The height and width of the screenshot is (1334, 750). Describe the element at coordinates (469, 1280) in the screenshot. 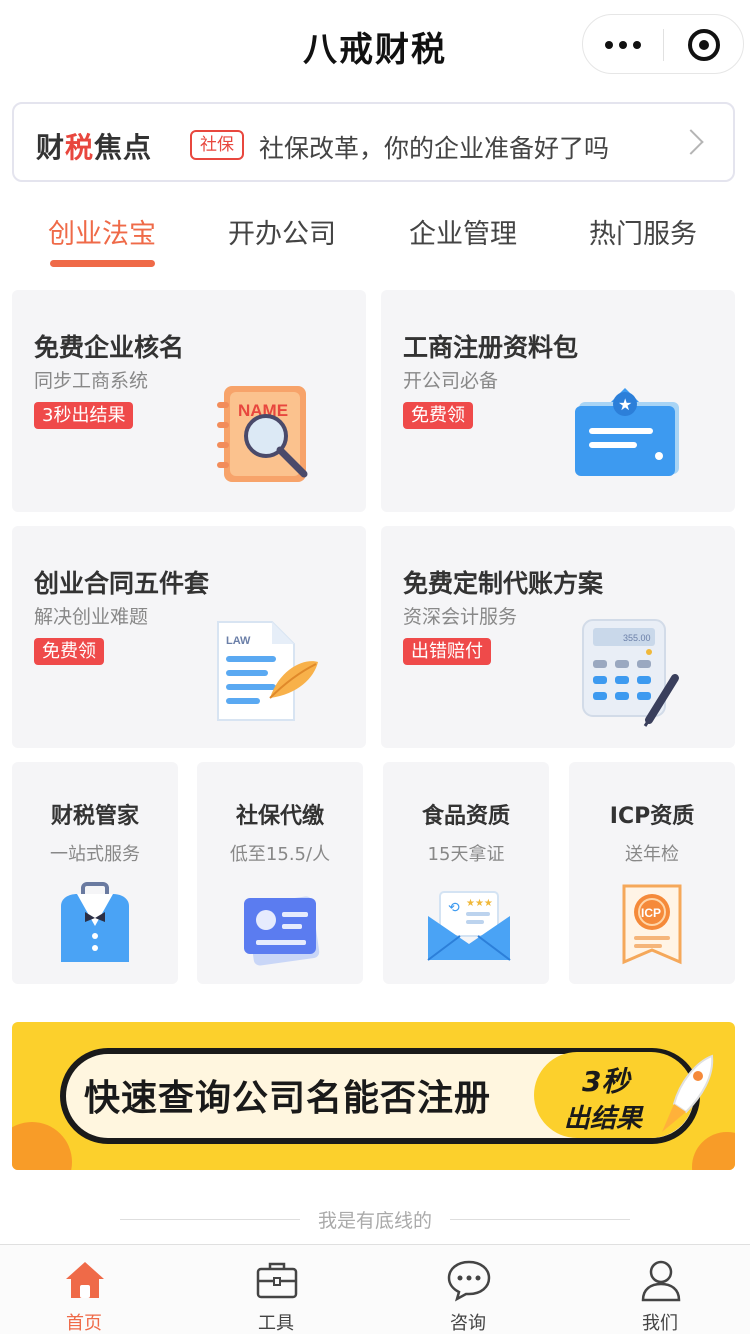

I see `chat-bubble-icon` at that location.